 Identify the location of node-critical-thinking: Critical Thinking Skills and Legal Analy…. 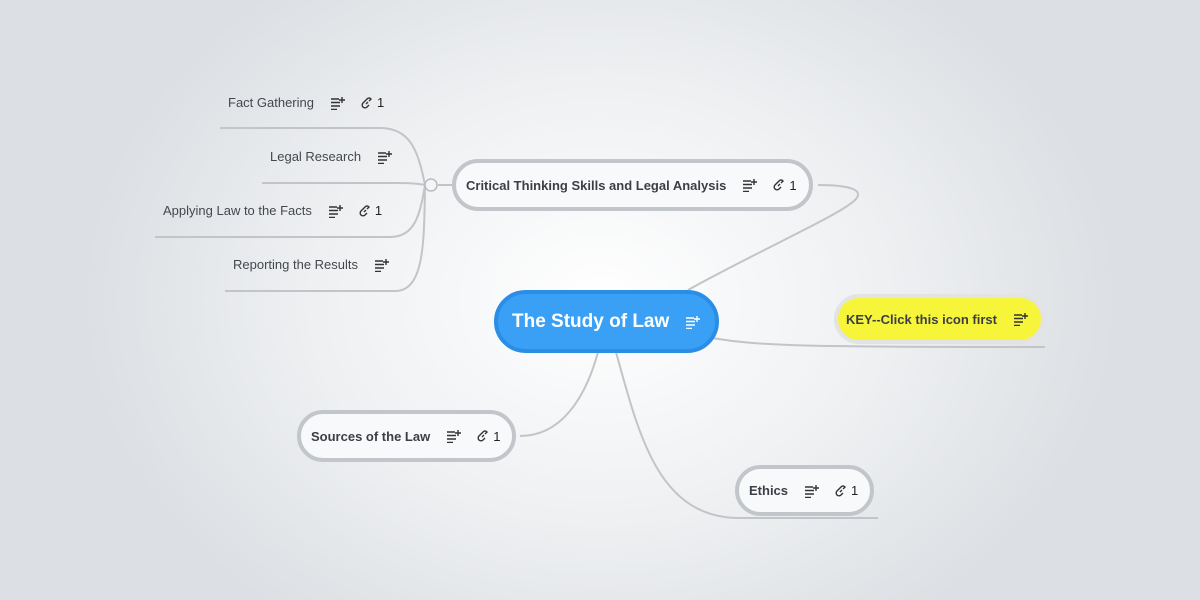
(632, 185).